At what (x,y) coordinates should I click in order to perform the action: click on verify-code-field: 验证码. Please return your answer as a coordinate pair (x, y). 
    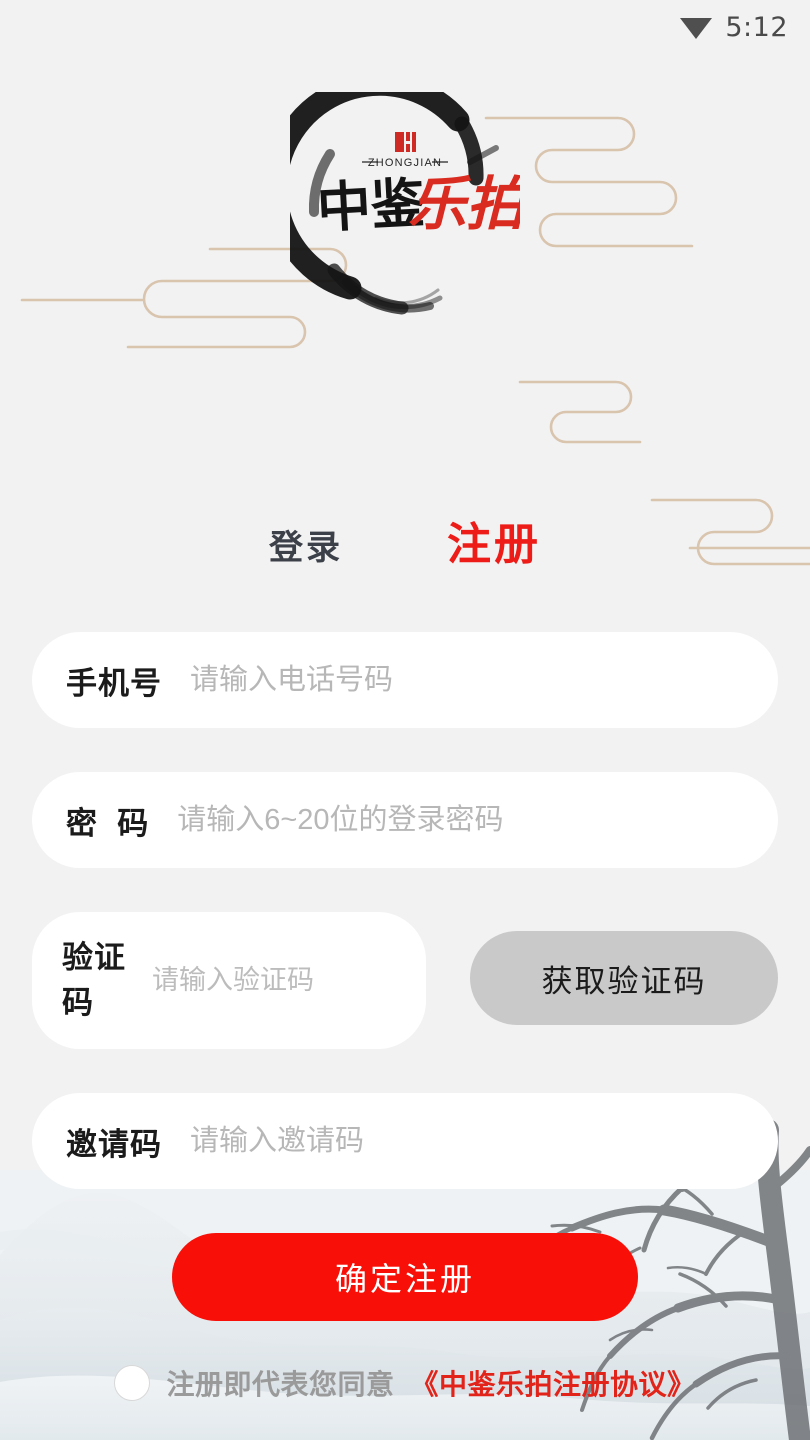
    Looking at the image, I should click on (229, 980).